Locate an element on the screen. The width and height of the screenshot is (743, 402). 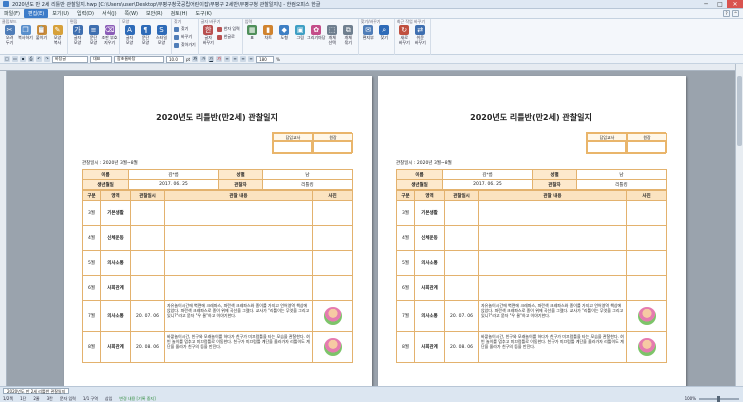
row-month: 5월 is located at coordinates (405, 263).